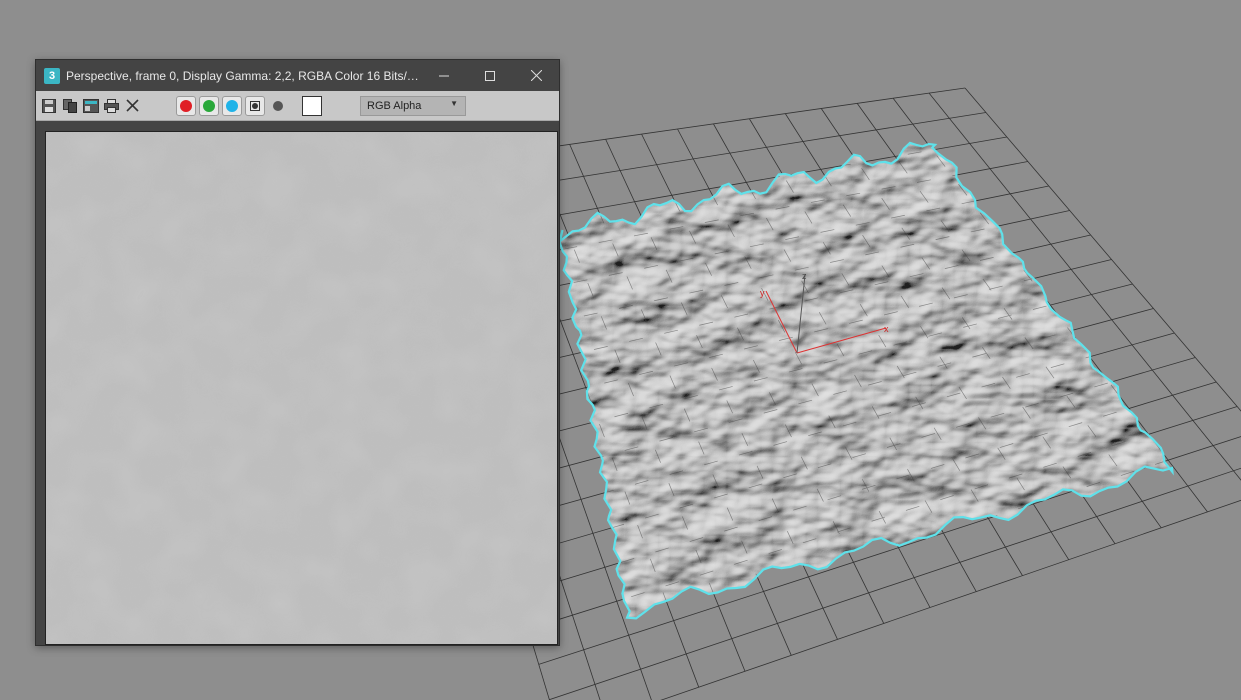  I want to click on save-icon, so click(48, 105).